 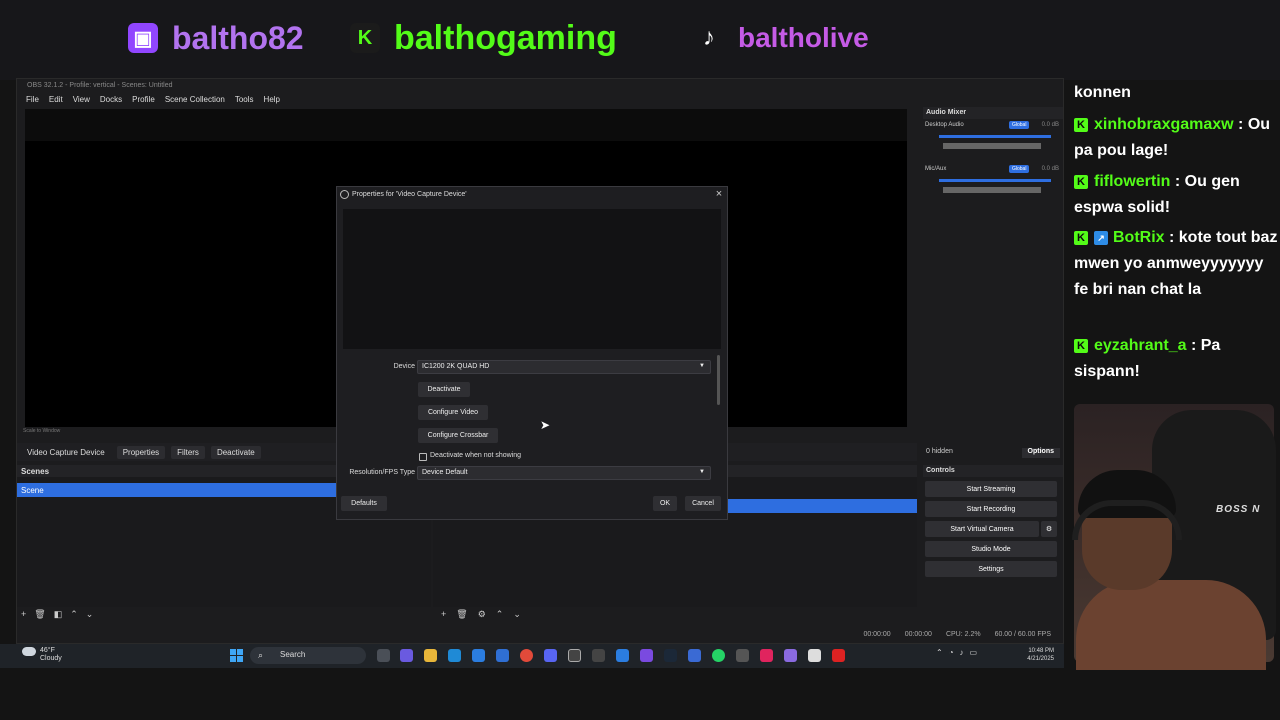 I want to click on filters-button: Filters, so click(x=188, y=452).